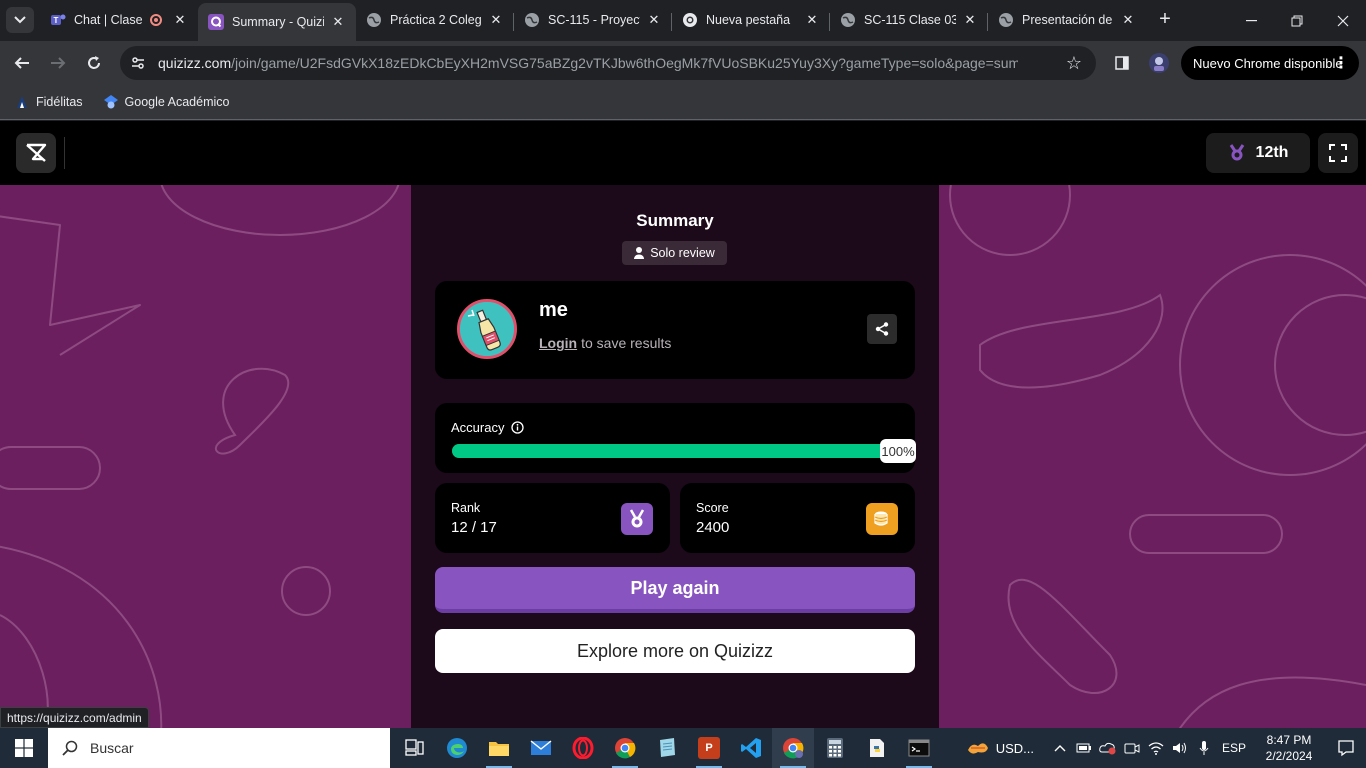 Image resolution: width=1366 pixels, height=768 pixels. What do you see at coordinates (1156, 748) in the screenshot?
I see `wifi-icon` at bounding box center [1156, 748].